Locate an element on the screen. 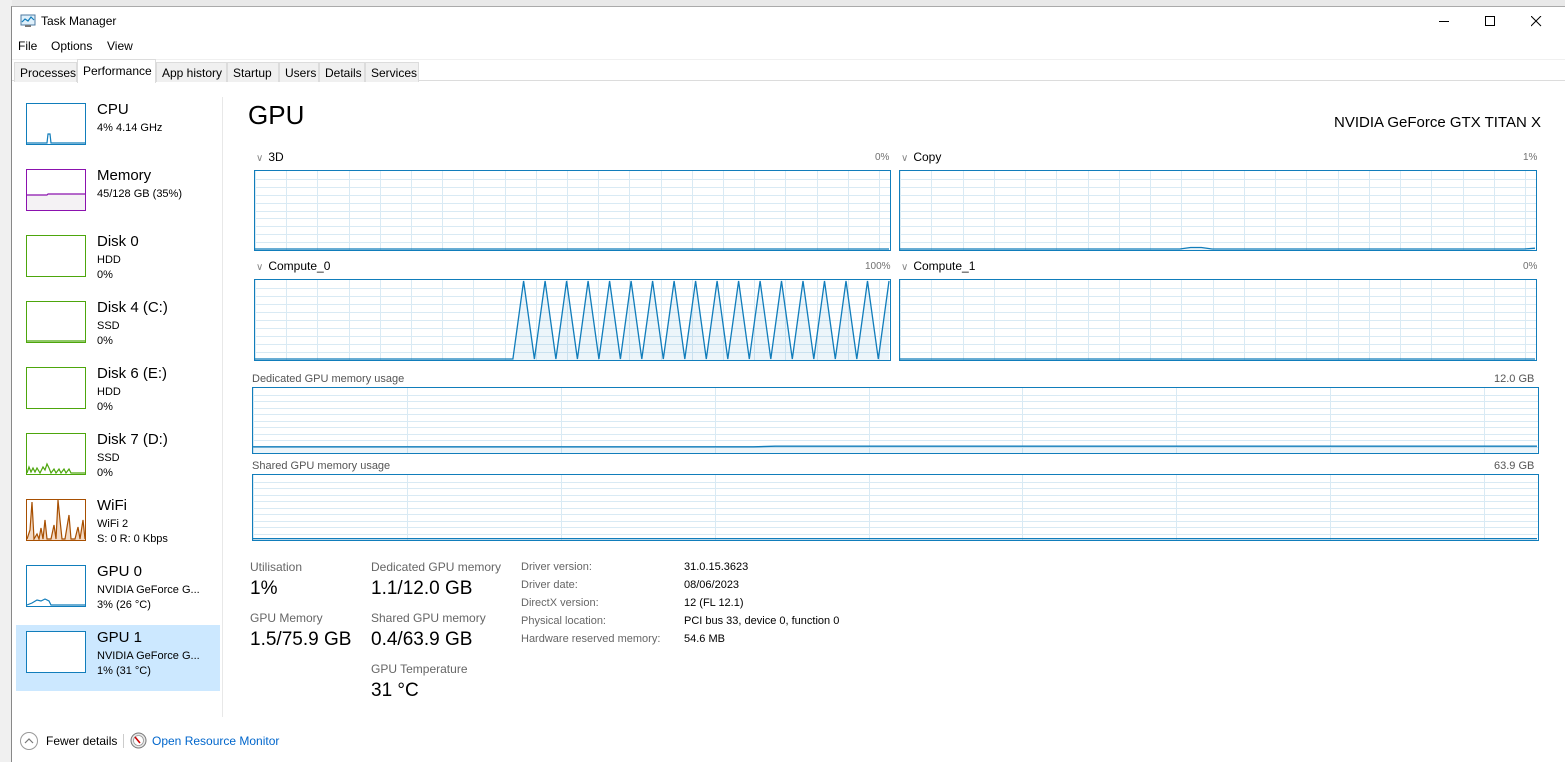  sidebar-item-wifi: WiFi WiFi 2 S: 0 R: 0 Kbps is located at coordinates (118, 526).